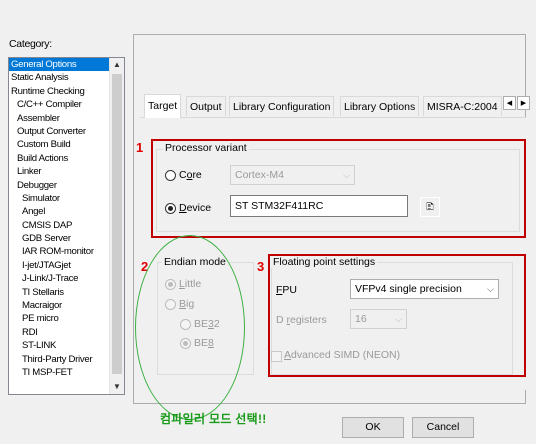  I want to click on category-item: IAR ROM-monitor, so click(59, 251).